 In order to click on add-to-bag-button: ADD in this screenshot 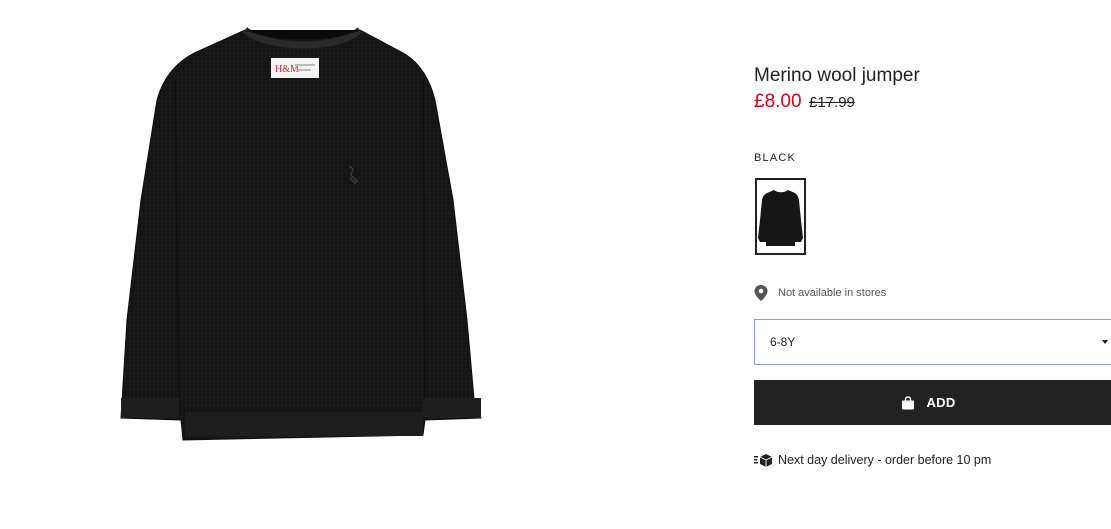, I will do `click(932, 402)`.